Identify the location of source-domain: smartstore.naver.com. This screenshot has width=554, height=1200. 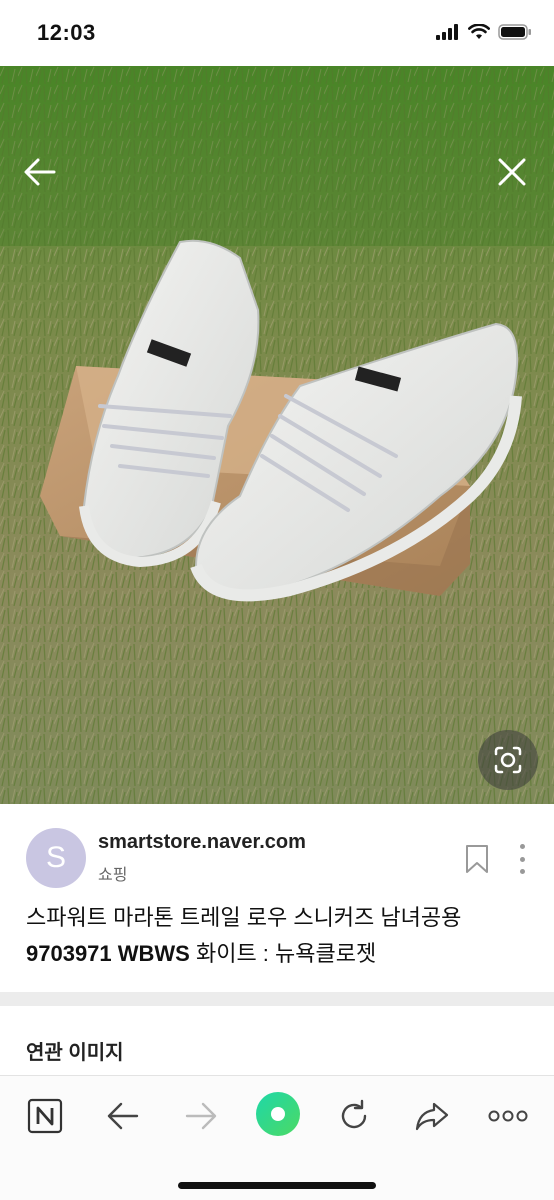
(202, 842).